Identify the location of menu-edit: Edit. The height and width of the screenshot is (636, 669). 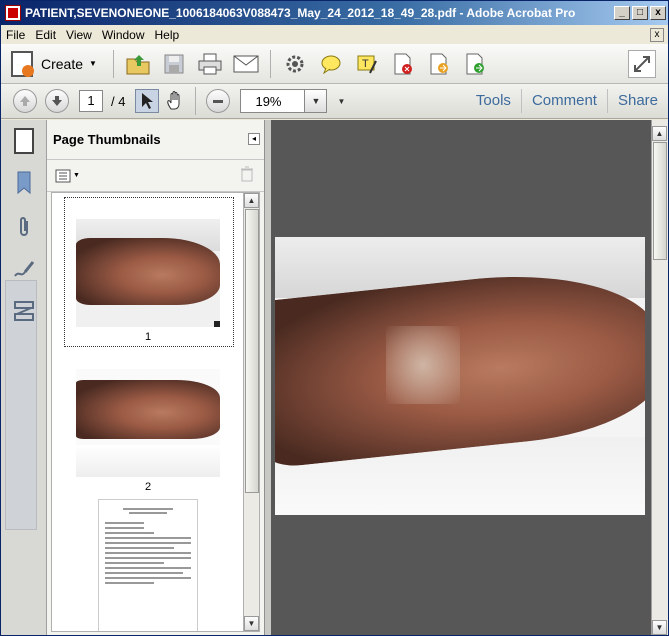
(45, 35).